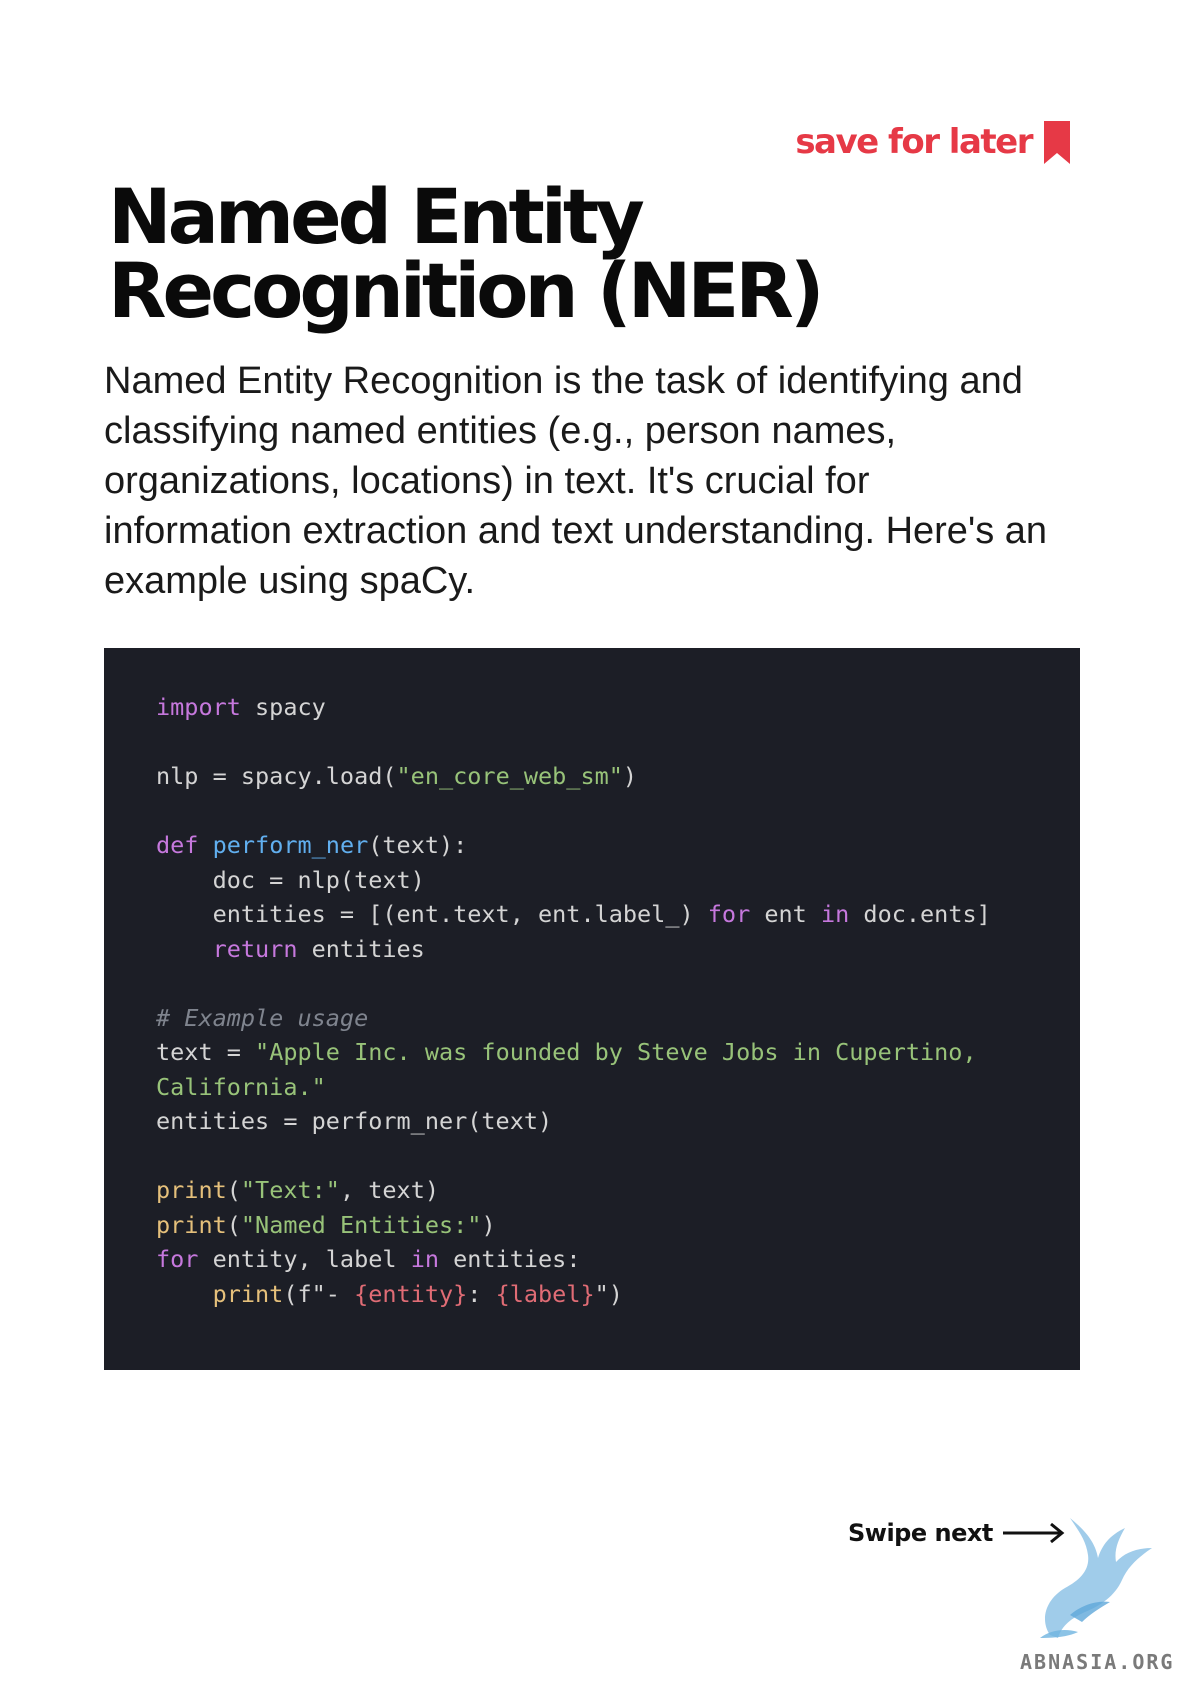 Image resolution: width=1190 pixels, height=1684 pixels. Describe the element at coordinates (276, 776) in the screenshot. I see `code-token: nlp = spacy.load(` at that location.